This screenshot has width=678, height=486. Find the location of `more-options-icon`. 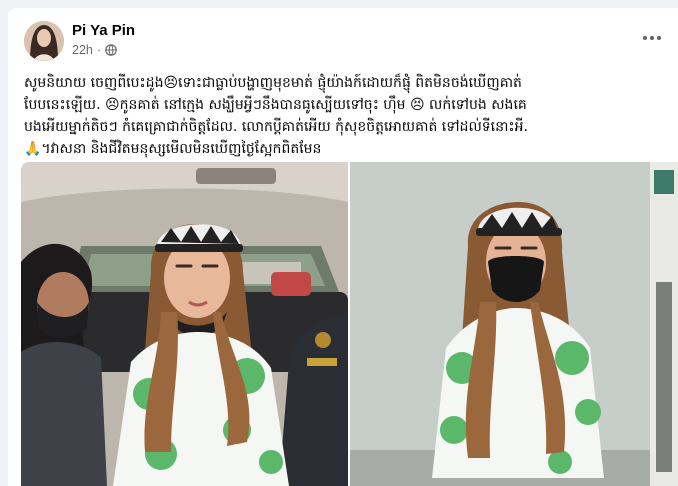

more-options-icon is located at coordinates (652, 38).